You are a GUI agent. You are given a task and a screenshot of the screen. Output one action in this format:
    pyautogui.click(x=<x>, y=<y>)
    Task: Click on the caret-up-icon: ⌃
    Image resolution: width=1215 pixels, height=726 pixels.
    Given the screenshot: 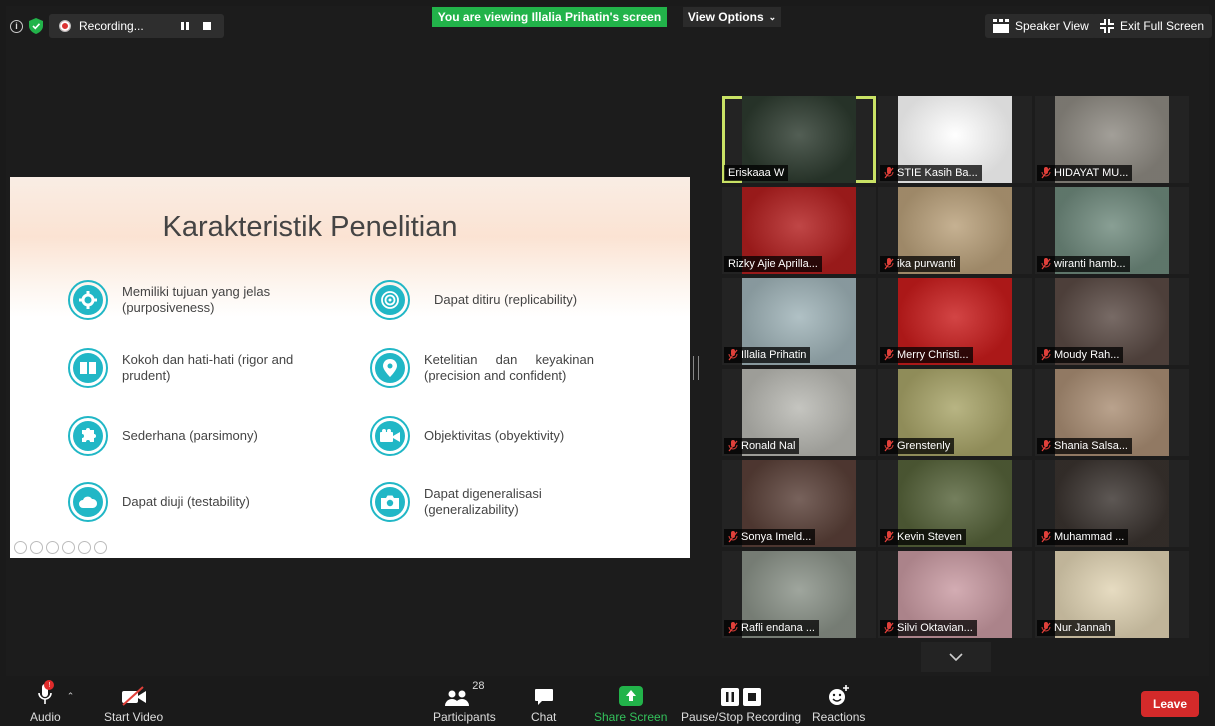 What is the action you would take?
    pyautogui.click(x=71, y=696)
    